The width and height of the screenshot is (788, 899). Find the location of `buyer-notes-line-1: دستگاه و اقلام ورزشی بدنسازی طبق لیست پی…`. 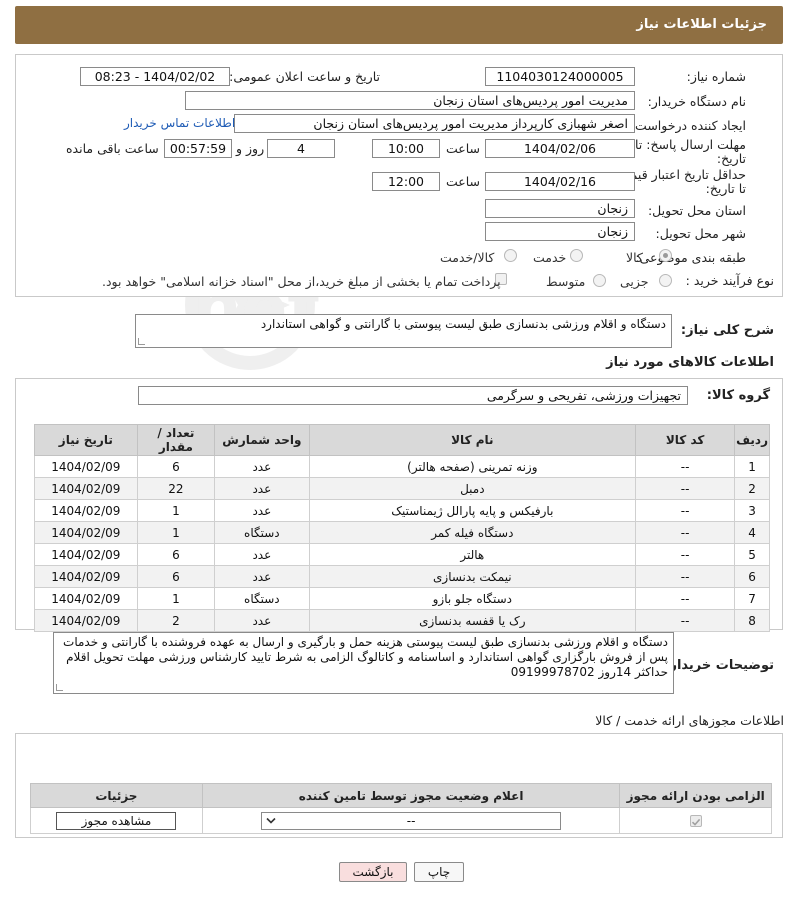

buyer-notes-line-1: دستگاه و اقلام ورزشی بدنسازی طبق لیست پی… is located at coordinates (365, 642).